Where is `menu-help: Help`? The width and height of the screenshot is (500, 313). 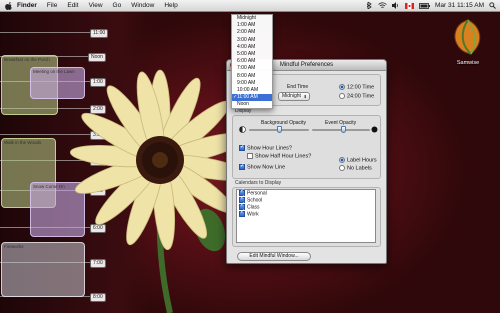
menu-help: Help is located at coordinates (170, 5).